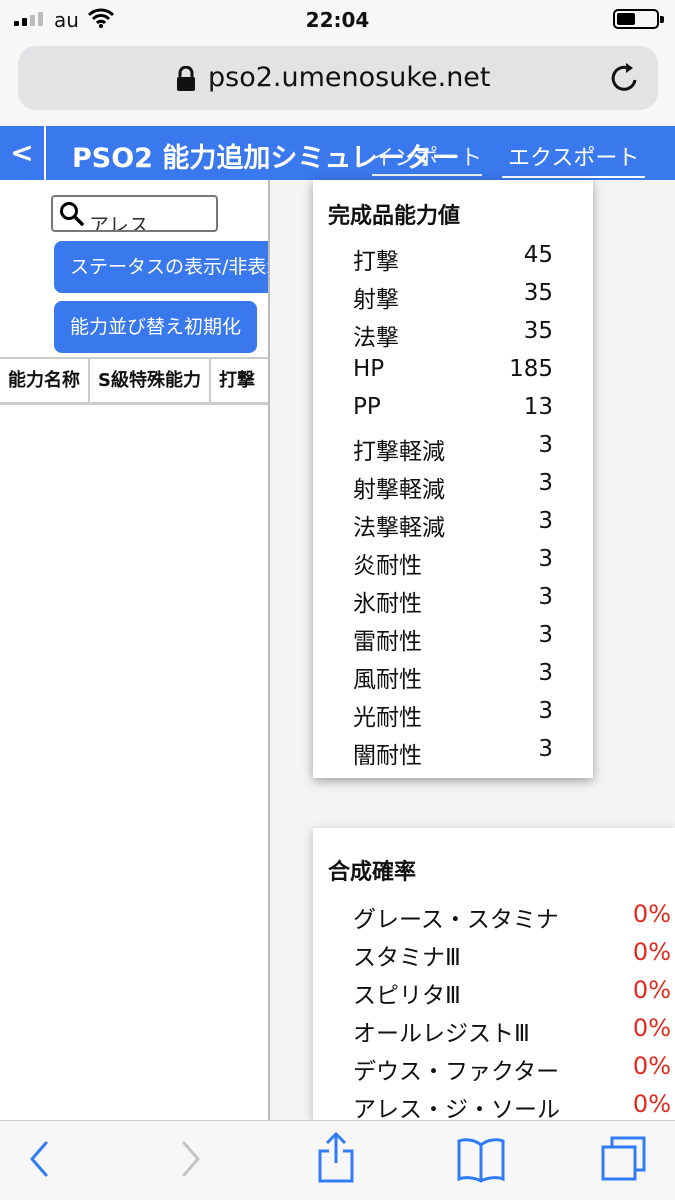  I want to click on browser-toolbar, so click(337, 1160).